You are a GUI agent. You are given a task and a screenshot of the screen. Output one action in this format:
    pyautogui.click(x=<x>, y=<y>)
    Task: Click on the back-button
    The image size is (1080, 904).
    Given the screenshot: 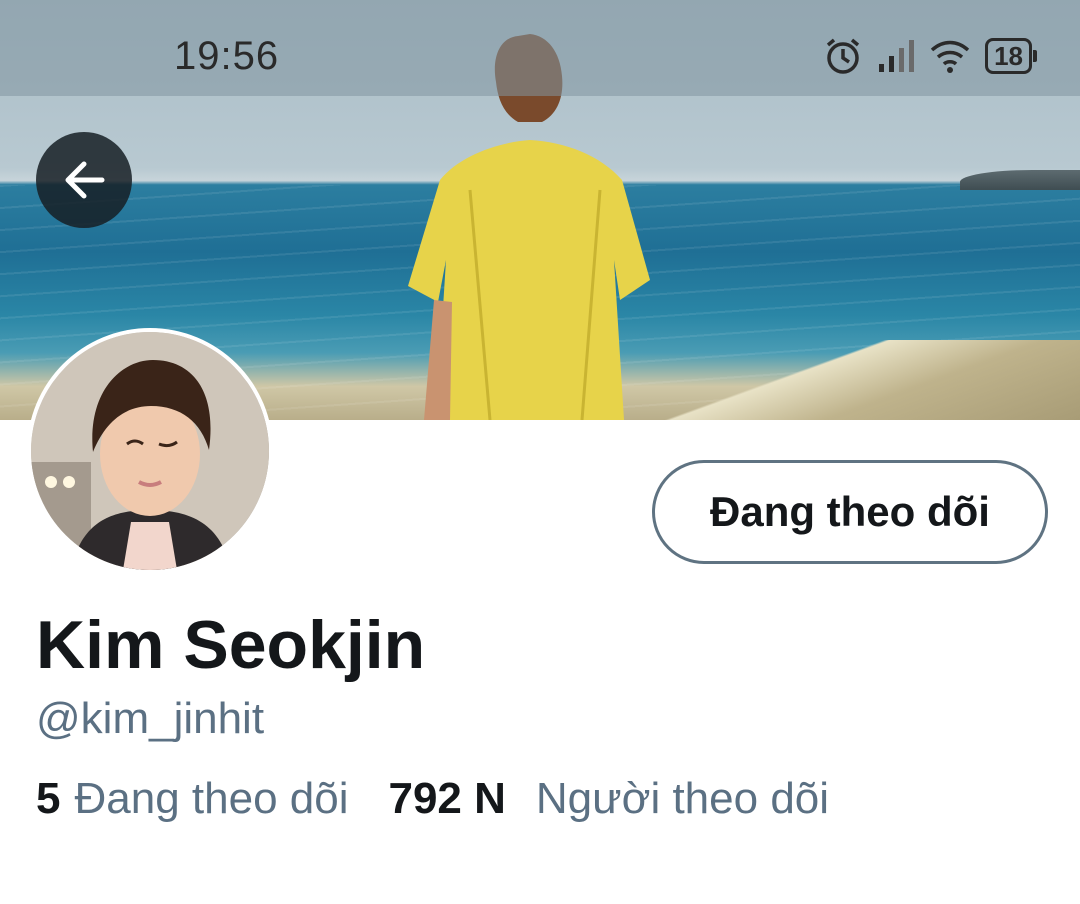 What is the action you would take?
    pyautogui.click(x=84, y=180)
    